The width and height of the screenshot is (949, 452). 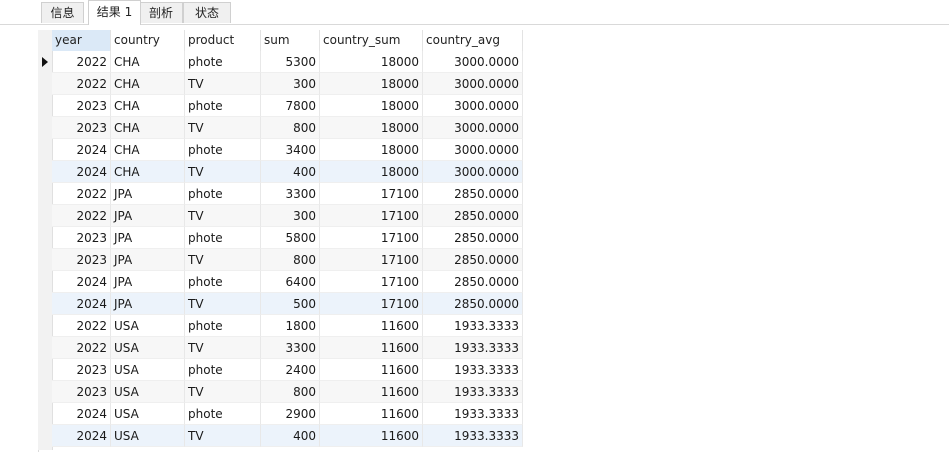 What do you see at coordinates (161, 12) in the screenshot?
I see `tab-profile: 剖析` at bounding box center [161, 12].